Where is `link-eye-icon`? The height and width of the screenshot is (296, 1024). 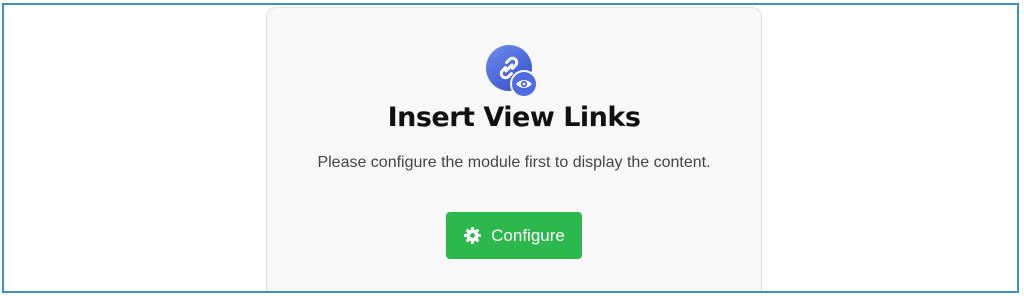
link-eye-icon is located at coordinates (512, 71).